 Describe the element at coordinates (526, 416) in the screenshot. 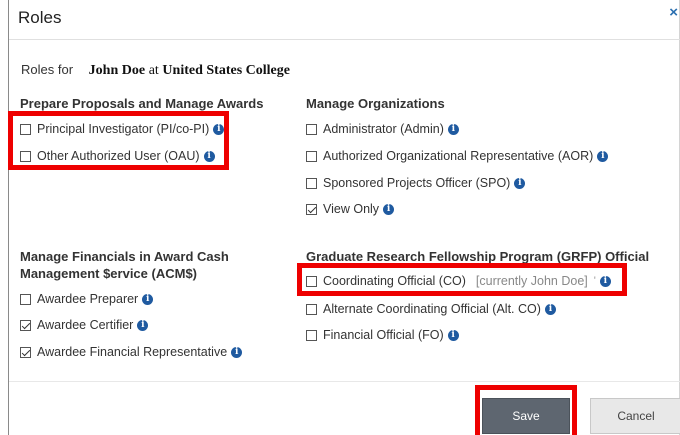

I see `save-button: Save` at that location.